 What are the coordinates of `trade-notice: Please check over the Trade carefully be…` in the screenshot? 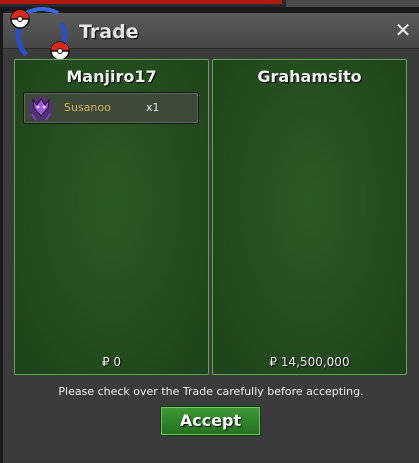 It's located at (211, 391).